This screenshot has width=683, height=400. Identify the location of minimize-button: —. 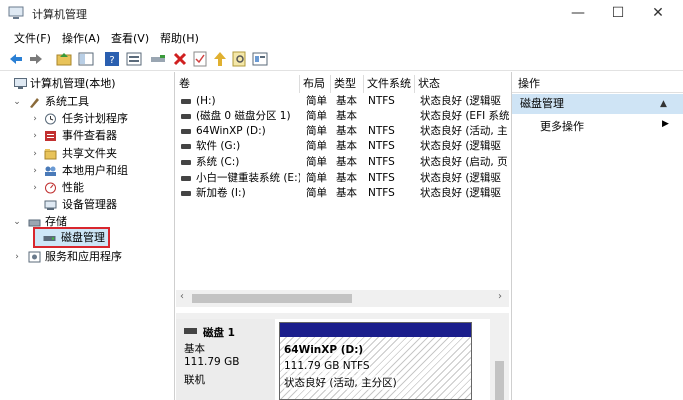
(578, 13).